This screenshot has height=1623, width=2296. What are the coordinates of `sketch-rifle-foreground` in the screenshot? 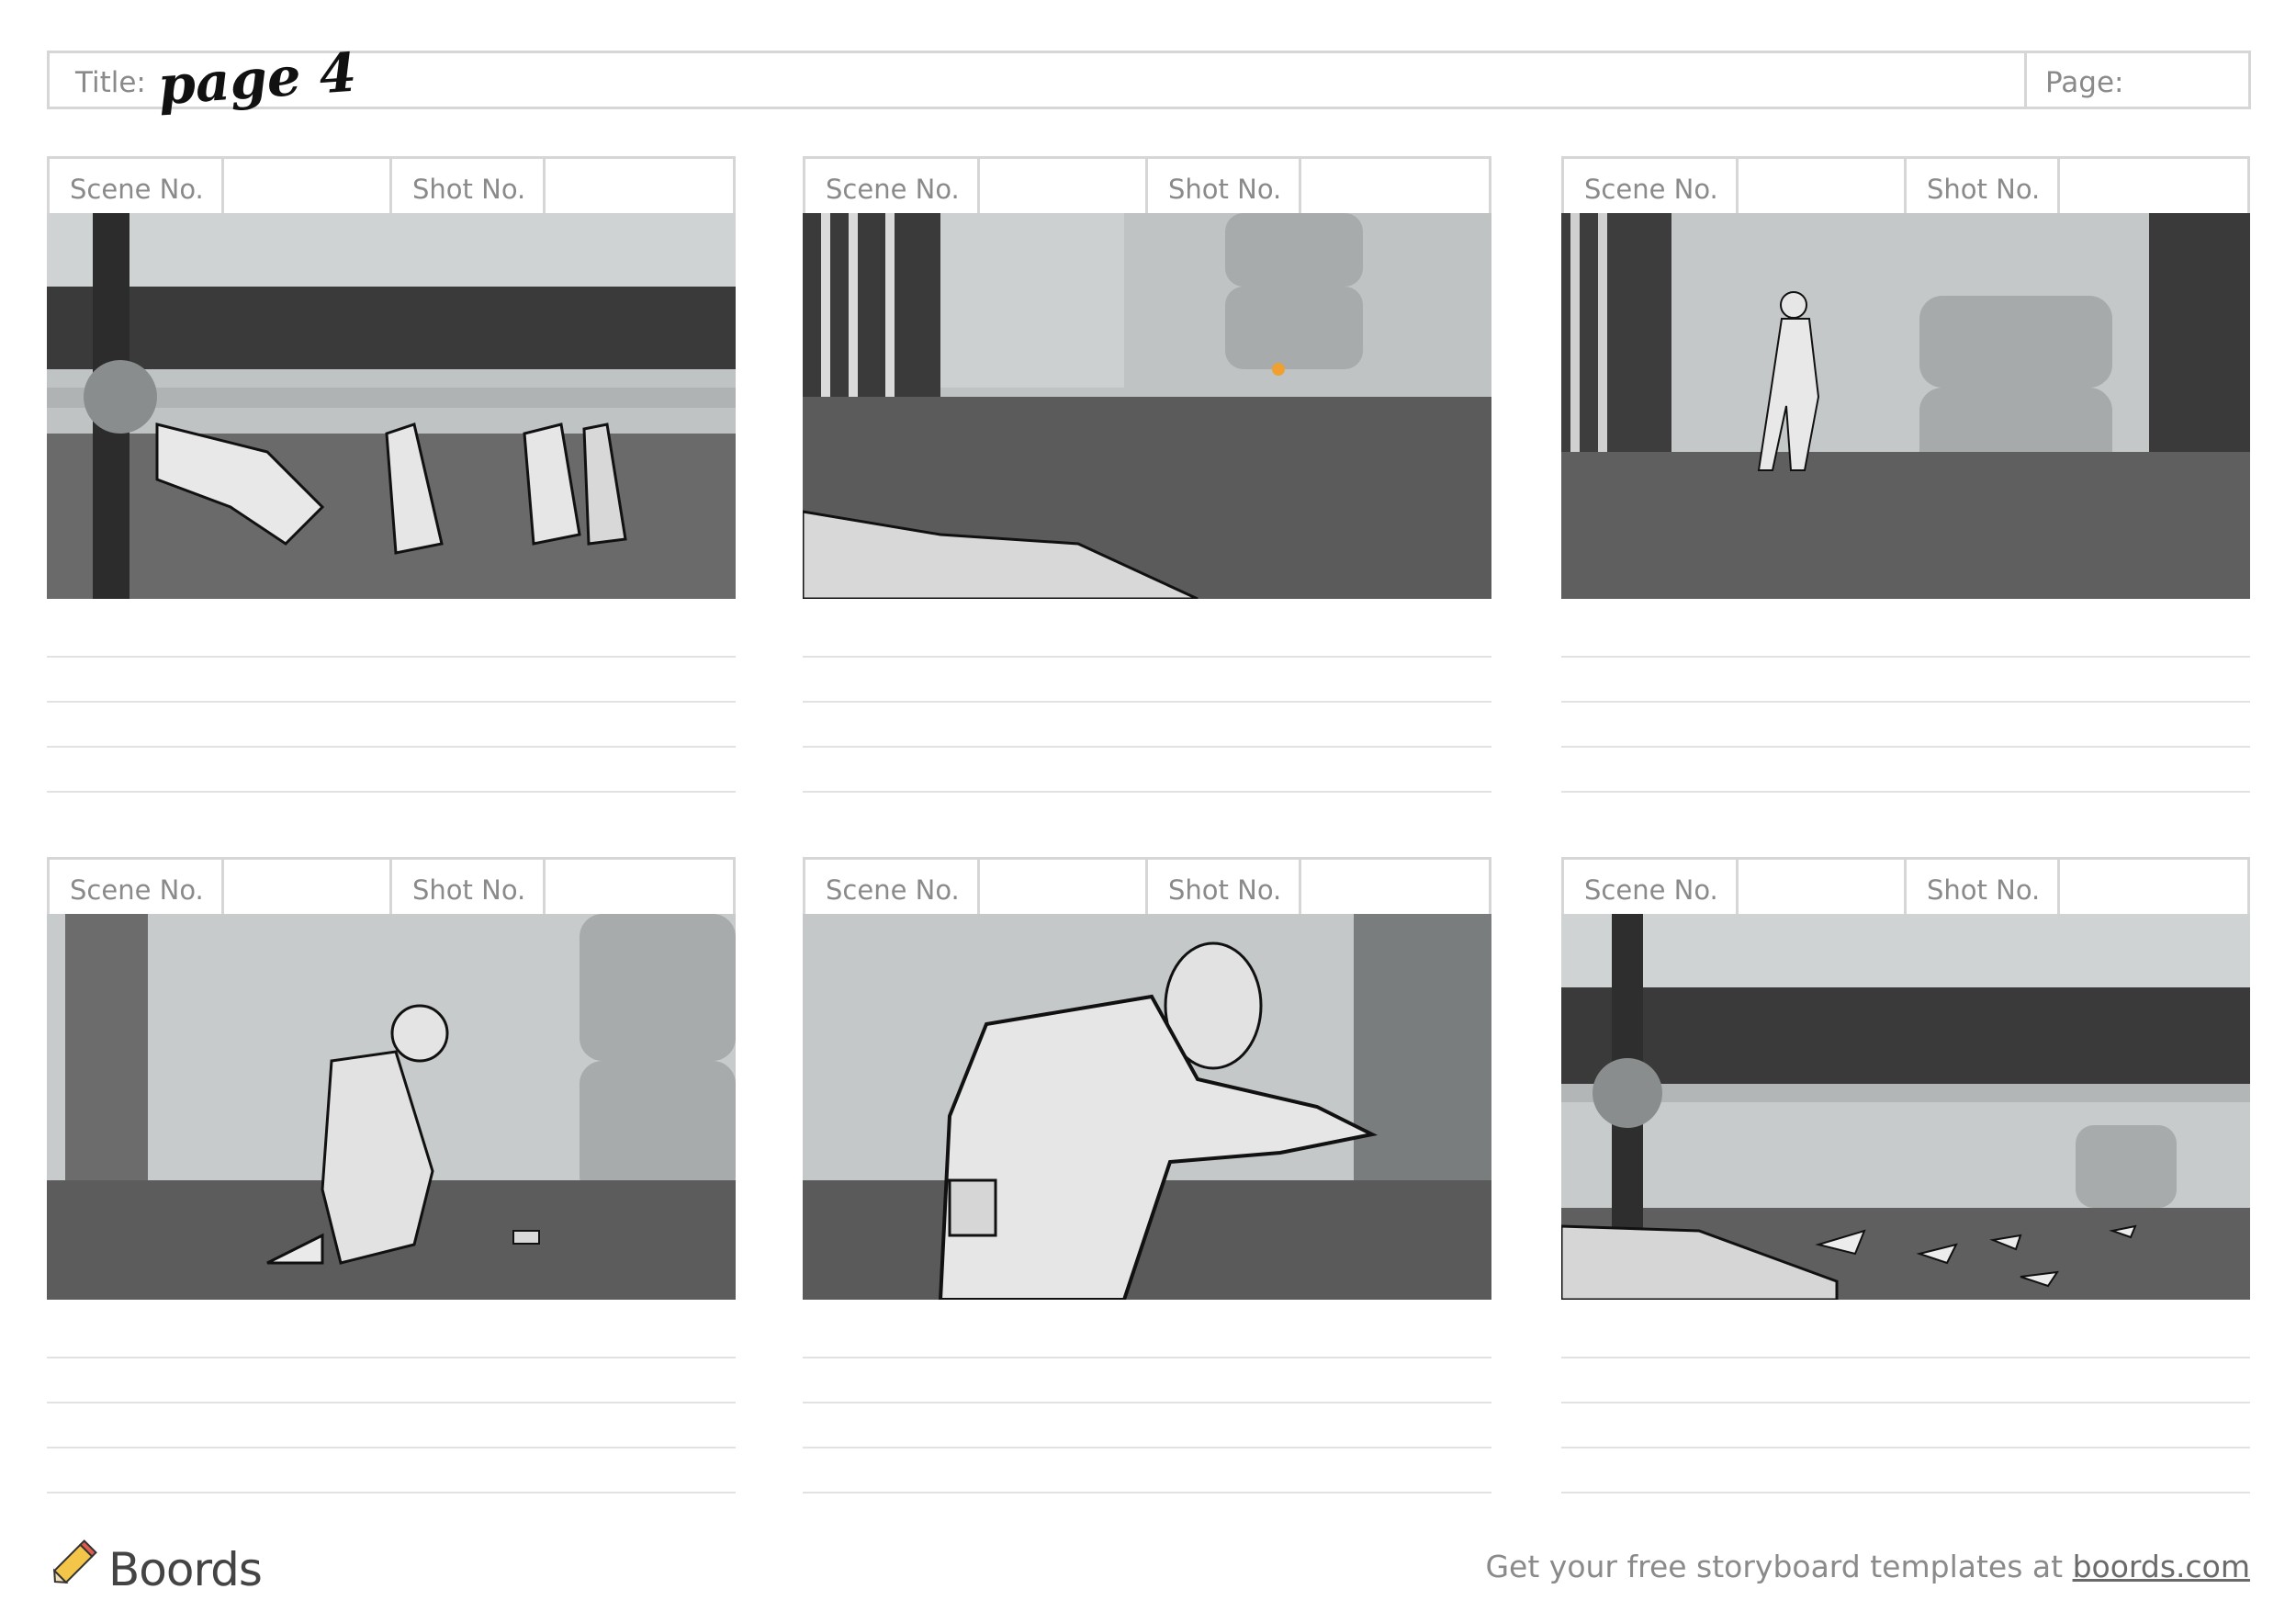 It's located at (1147, 406).